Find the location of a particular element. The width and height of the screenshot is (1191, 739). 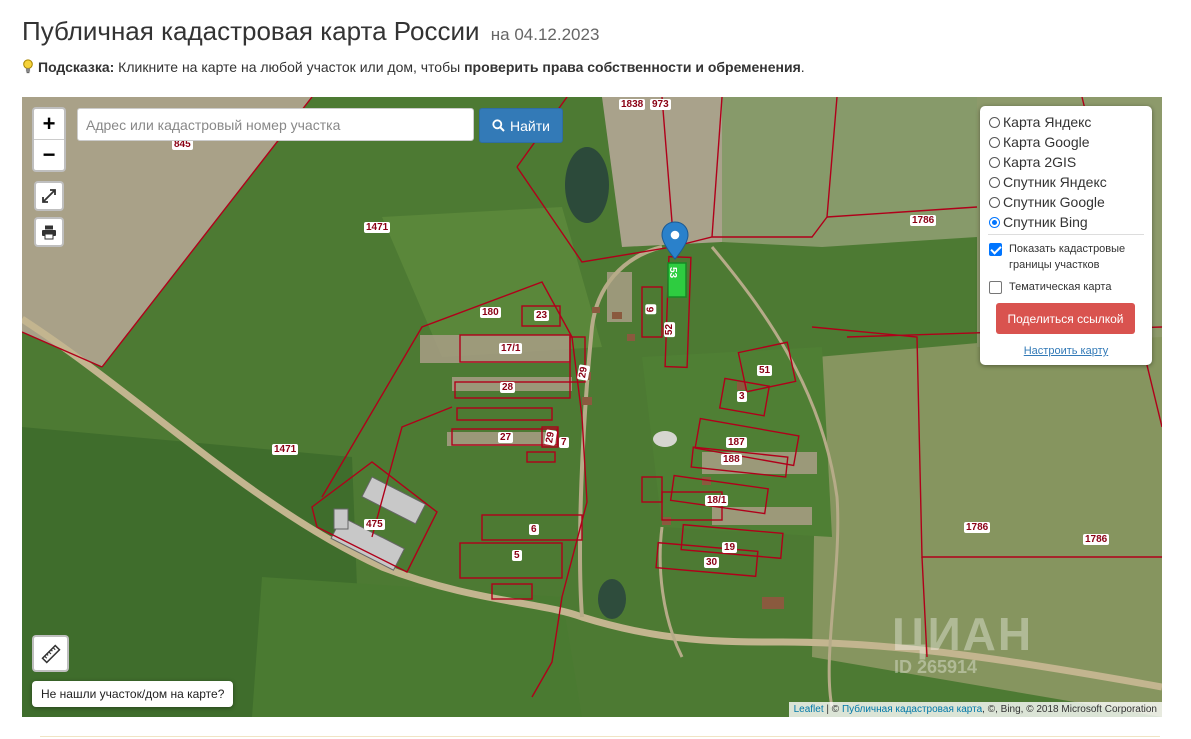

layer-label: Карта Яндекс is located at coordinates (1047, 122).